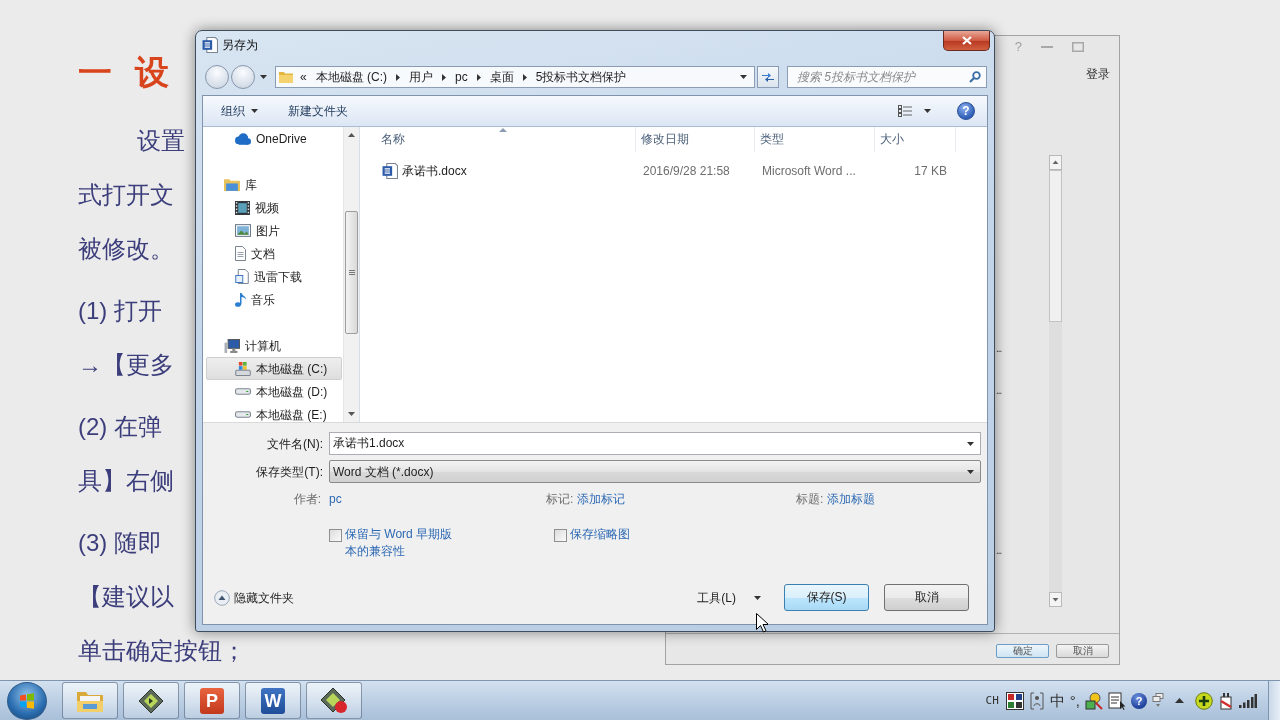  I want to click on search-icon, so click(975, 77).